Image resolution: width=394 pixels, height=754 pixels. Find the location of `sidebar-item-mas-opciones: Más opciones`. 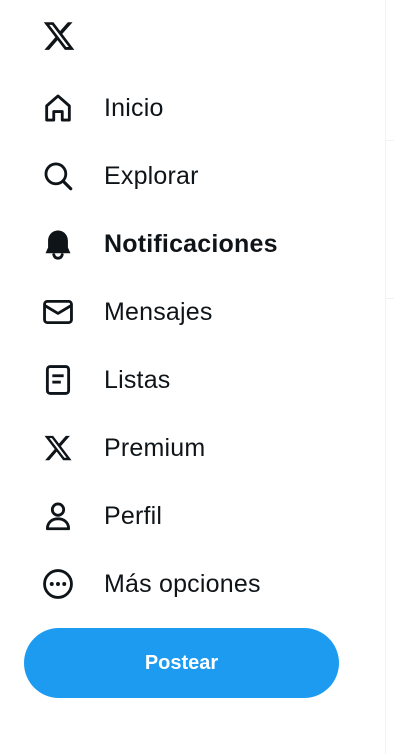

sidebar-item-mas-opciones: Más opciones is located at coordinates (150, 584).